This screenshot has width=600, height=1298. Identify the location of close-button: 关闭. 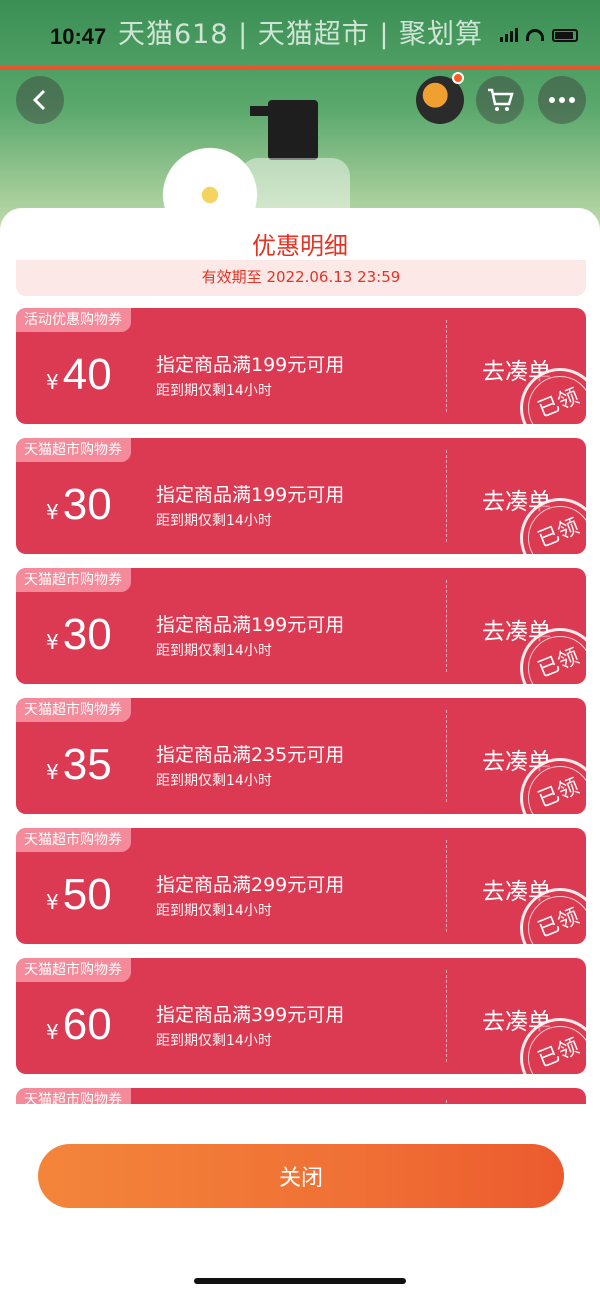
(301, 1176).